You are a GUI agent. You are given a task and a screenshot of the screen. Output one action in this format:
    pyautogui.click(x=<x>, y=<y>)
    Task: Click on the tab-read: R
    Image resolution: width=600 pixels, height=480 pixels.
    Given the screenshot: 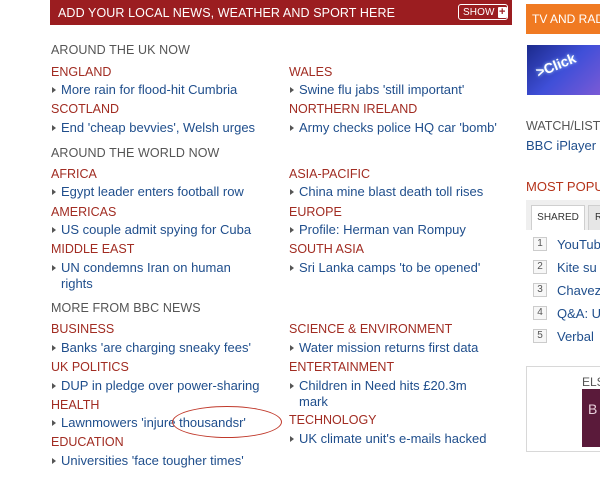 What is the action you would take?
    pyautogui.click(x=594, y=217)
    